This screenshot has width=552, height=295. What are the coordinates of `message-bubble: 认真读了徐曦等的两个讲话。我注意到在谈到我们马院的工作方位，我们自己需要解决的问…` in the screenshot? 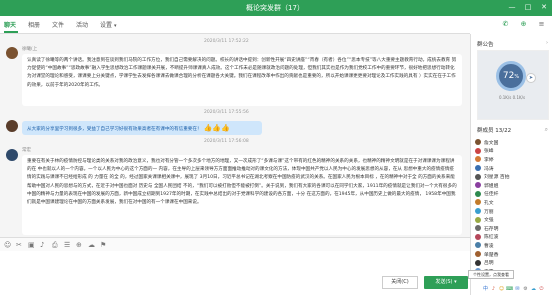 It's located at (242, 80).